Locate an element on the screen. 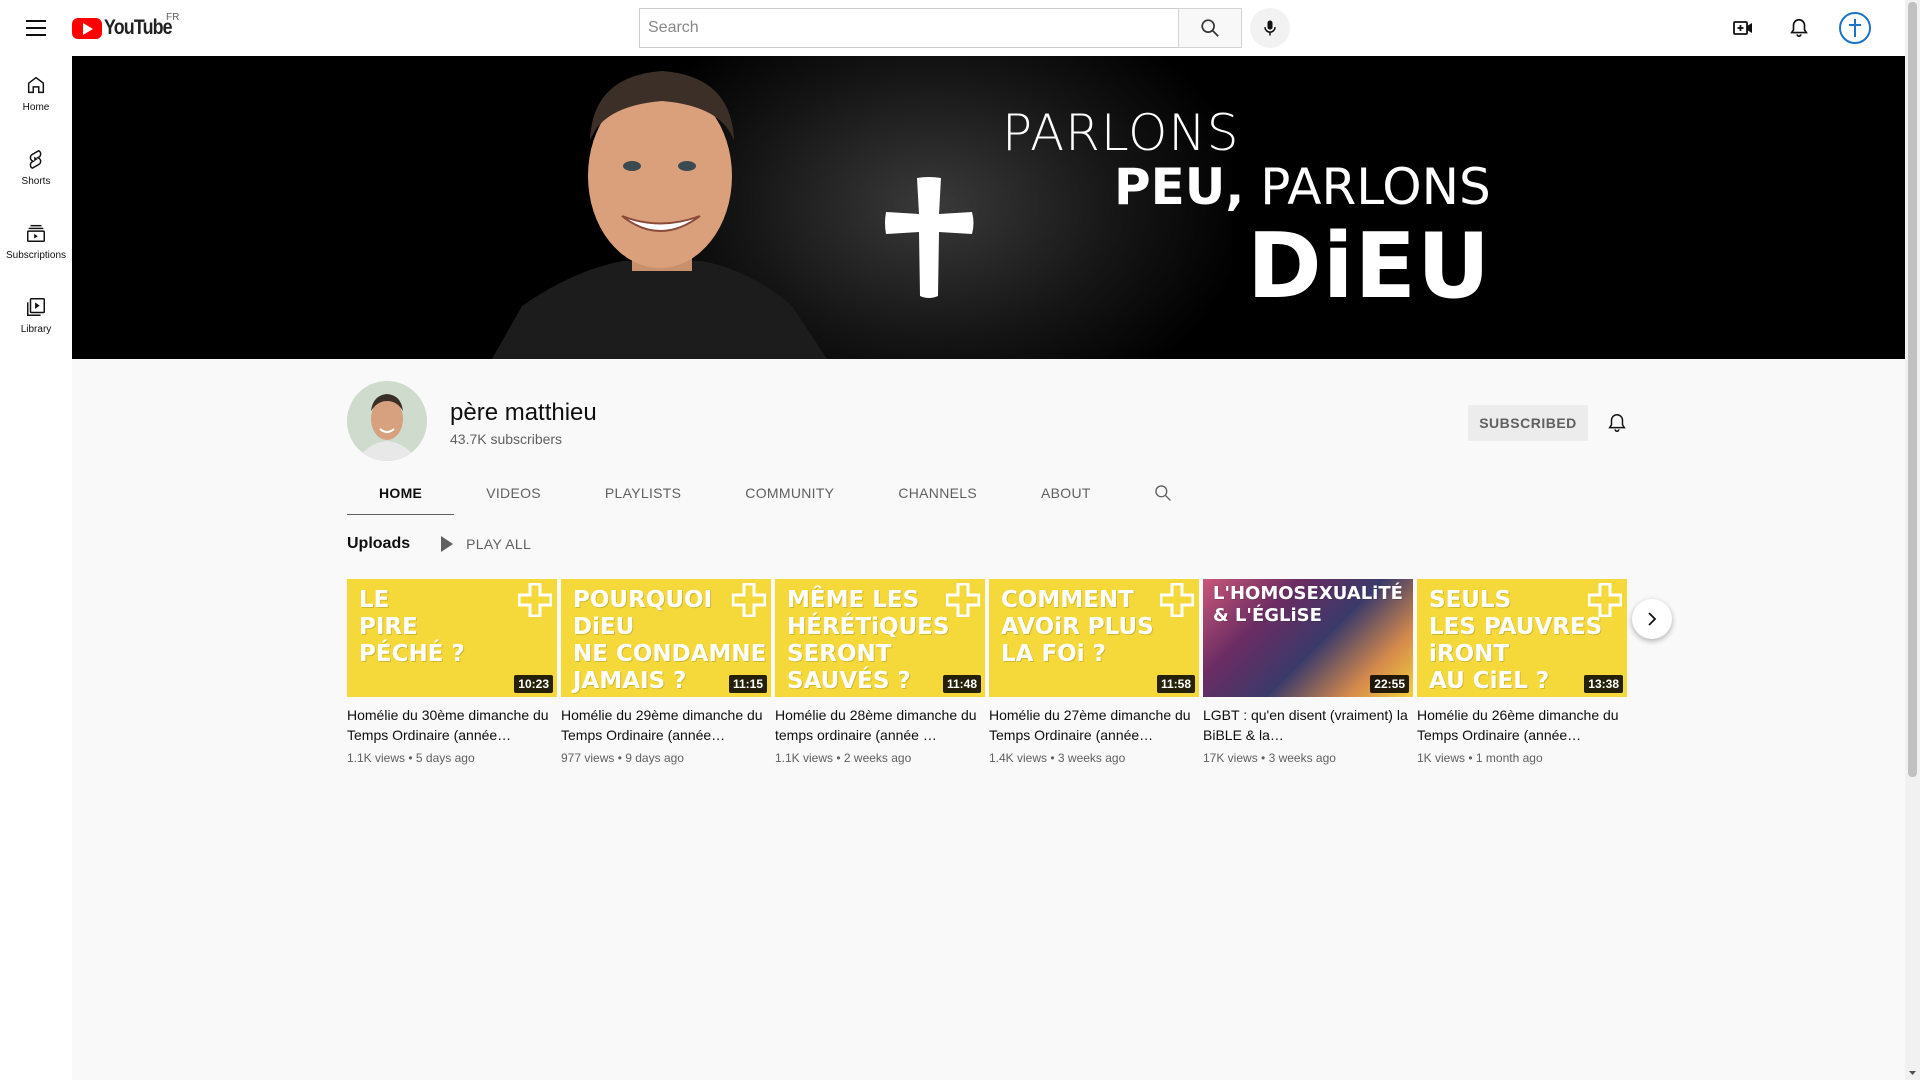 This screenshot has height=1080, width=1920. account-button is located at coordinates (1855, 28).